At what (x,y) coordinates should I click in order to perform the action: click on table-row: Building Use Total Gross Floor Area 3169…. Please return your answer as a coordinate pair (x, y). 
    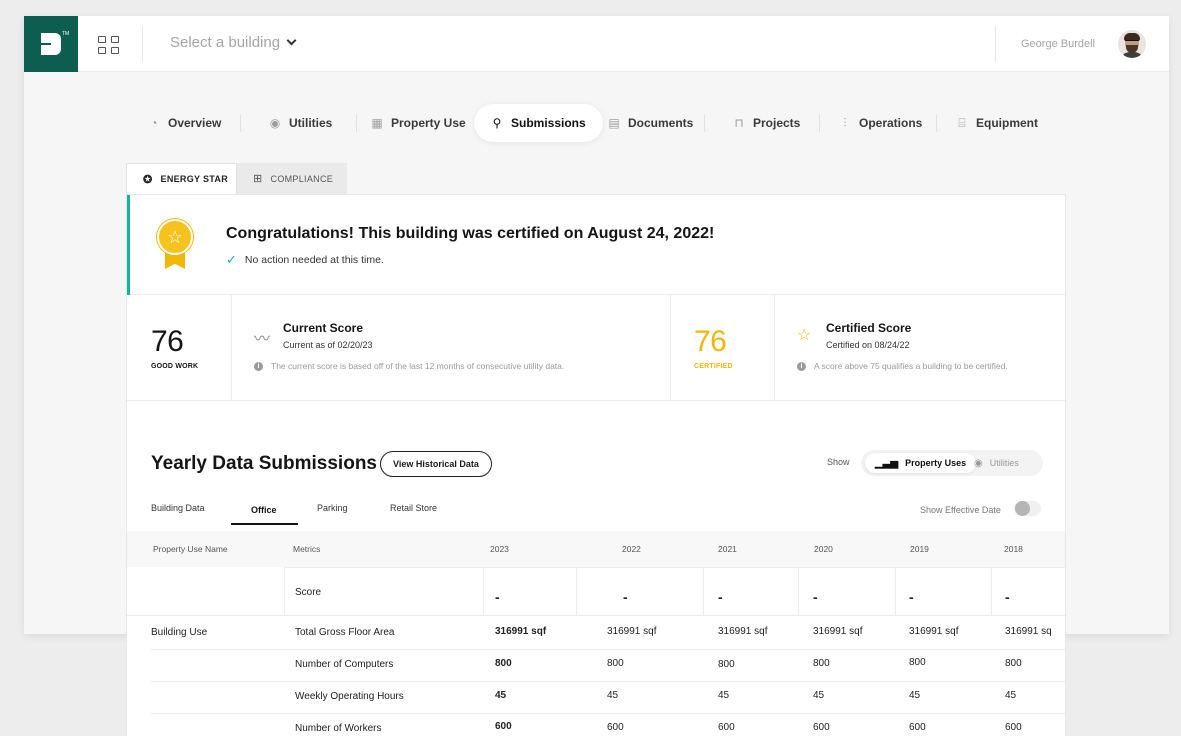
    Looking at the image, I should click on (596, 632).